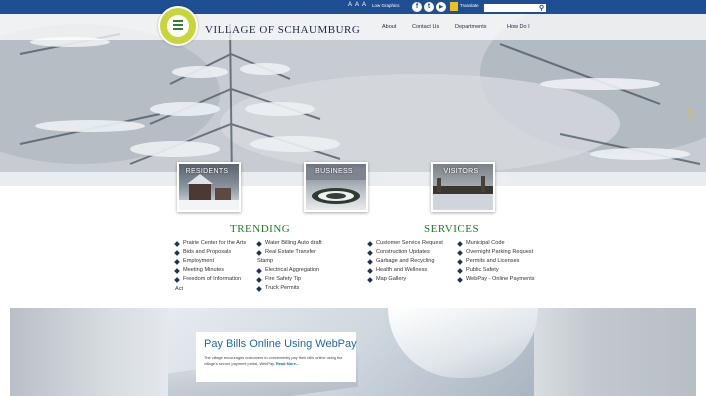 The width and height of the screenshot is (706, 396). What do you see at coordinates (452, 229) in the screenshot?
I see `services-heading: SERVICES` at bounding box center [452, 229].